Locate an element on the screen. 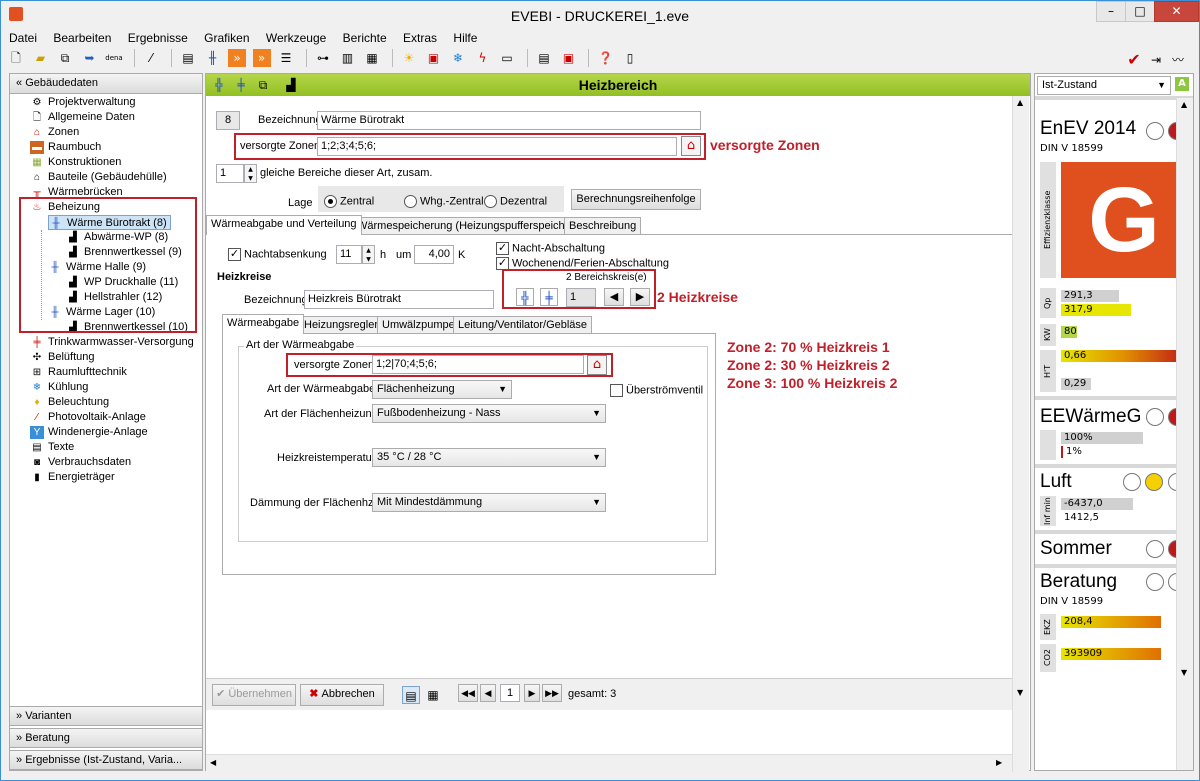 The width and height of the screenshot is (1200, 781). versorgte-input: 1;2;3;4;5;6; is located at coordinates (497, 146).